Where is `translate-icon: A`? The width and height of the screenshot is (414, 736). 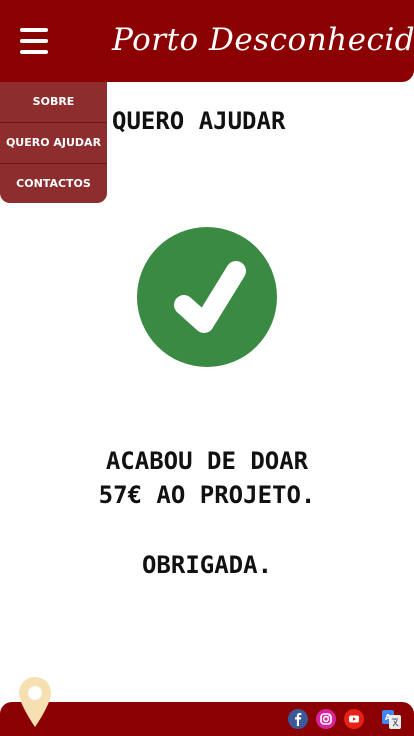 translate-icon: A is located at coordinates (392, 720).